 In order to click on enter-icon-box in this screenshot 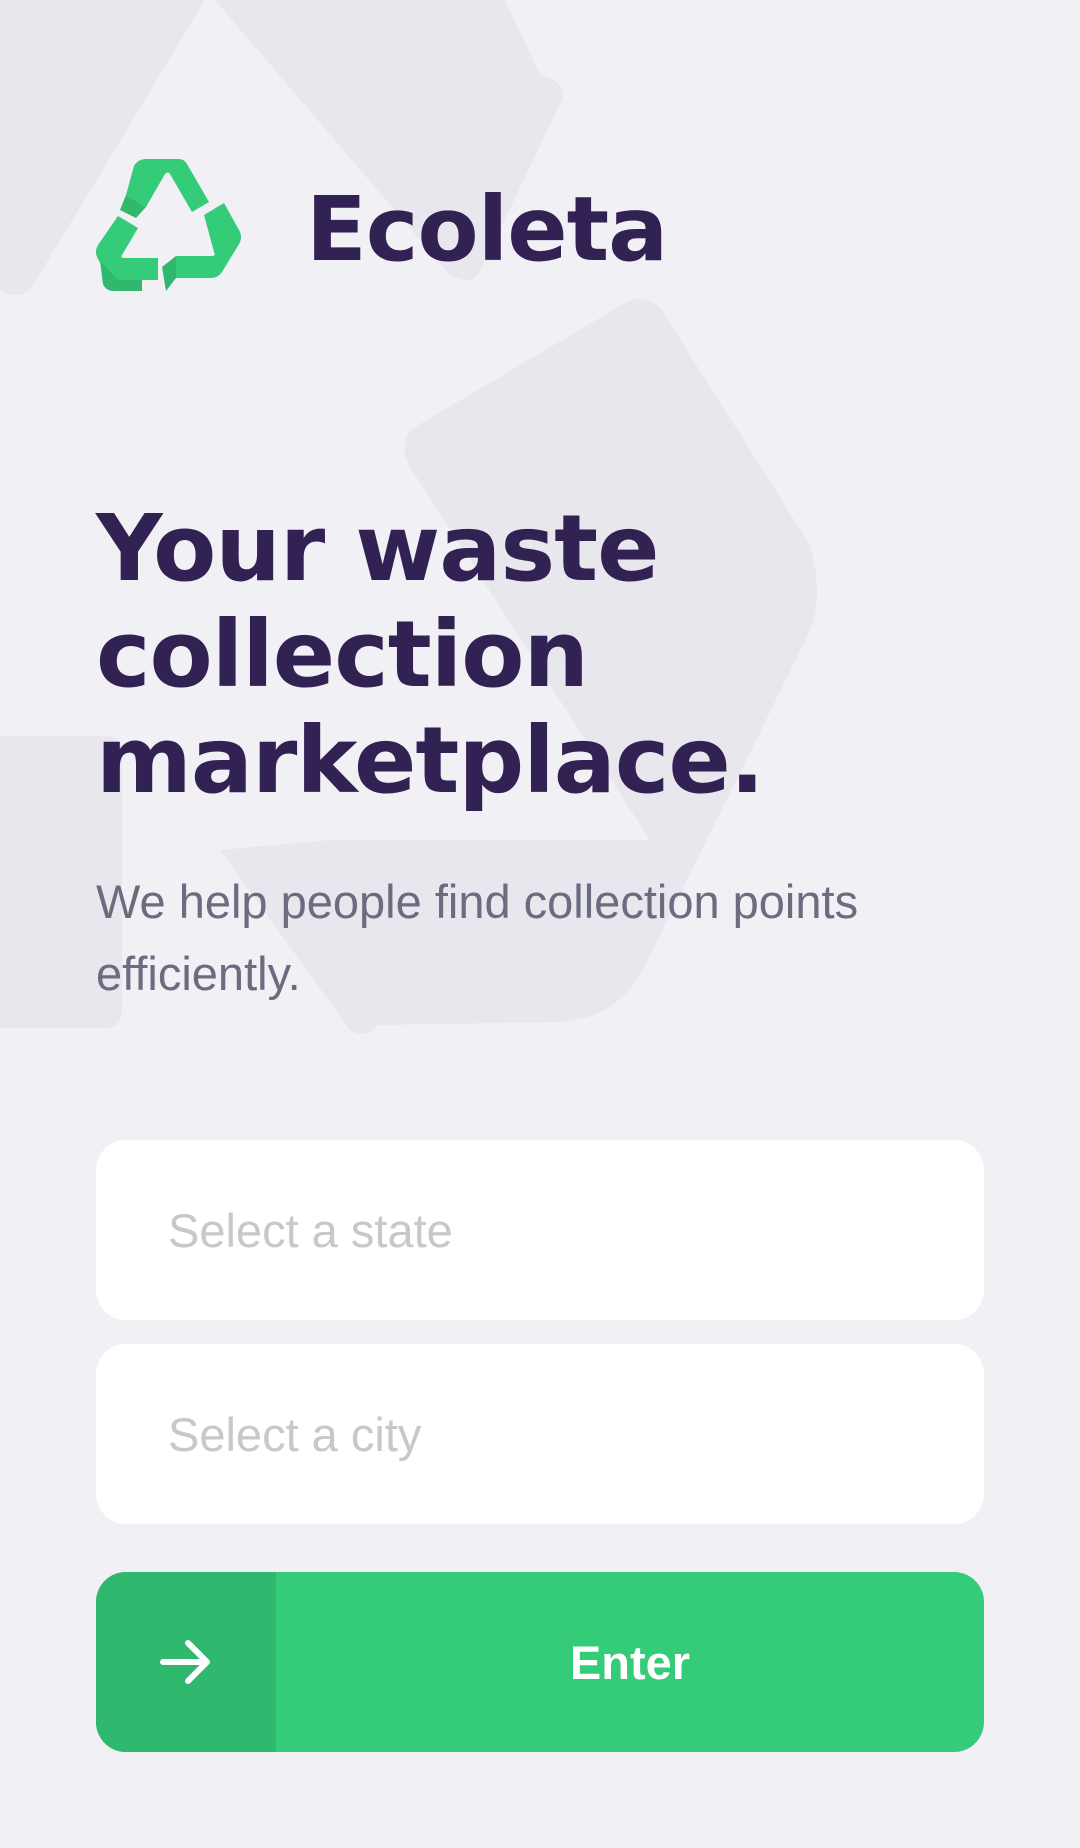, I will do `click(186, 1662)`.